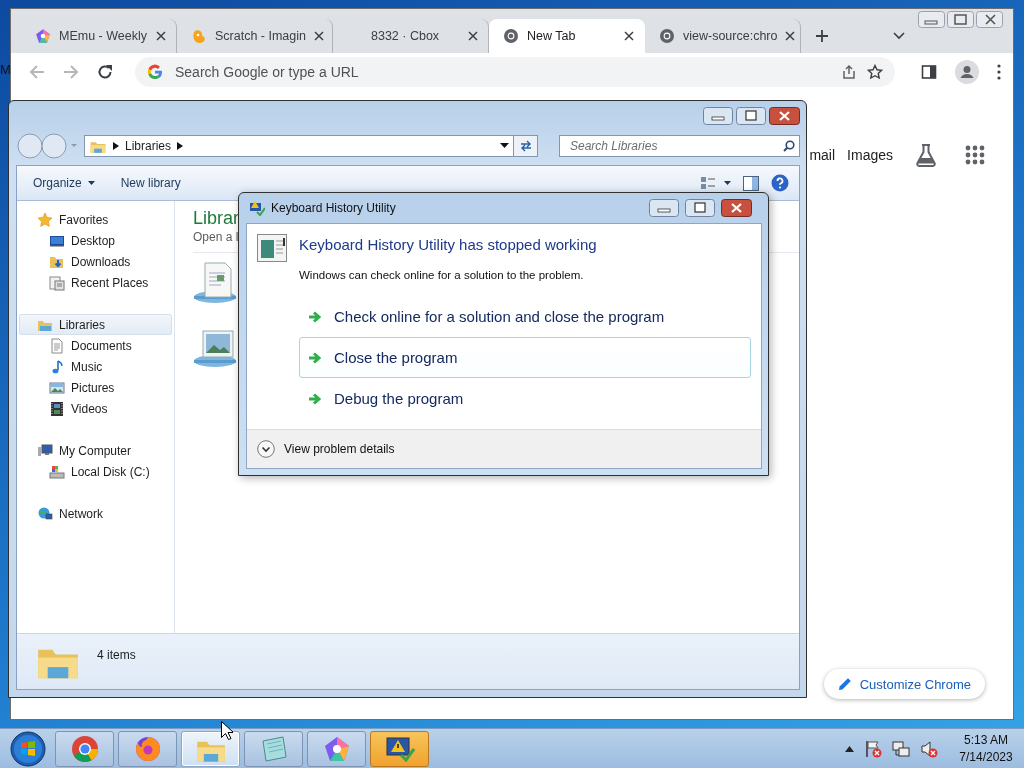  Describe the element at coordinates (95, 513) in the screenshot. I see `nav-item: Network` at that location.